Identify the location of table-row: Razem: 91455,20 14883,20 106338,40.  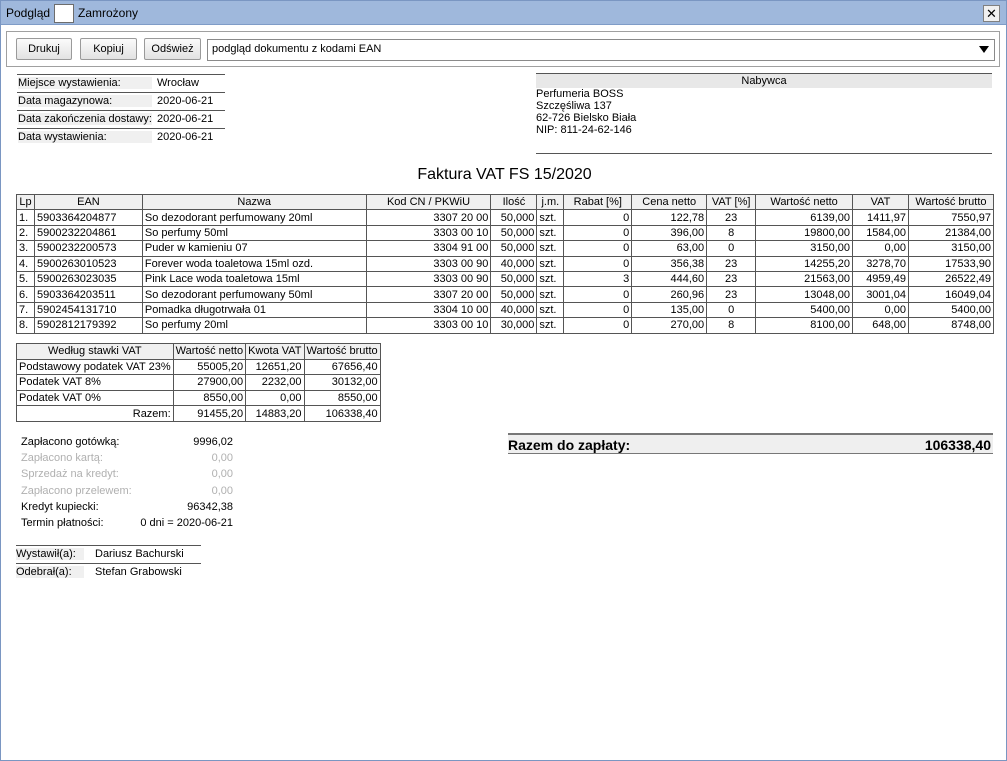
(198, 413).